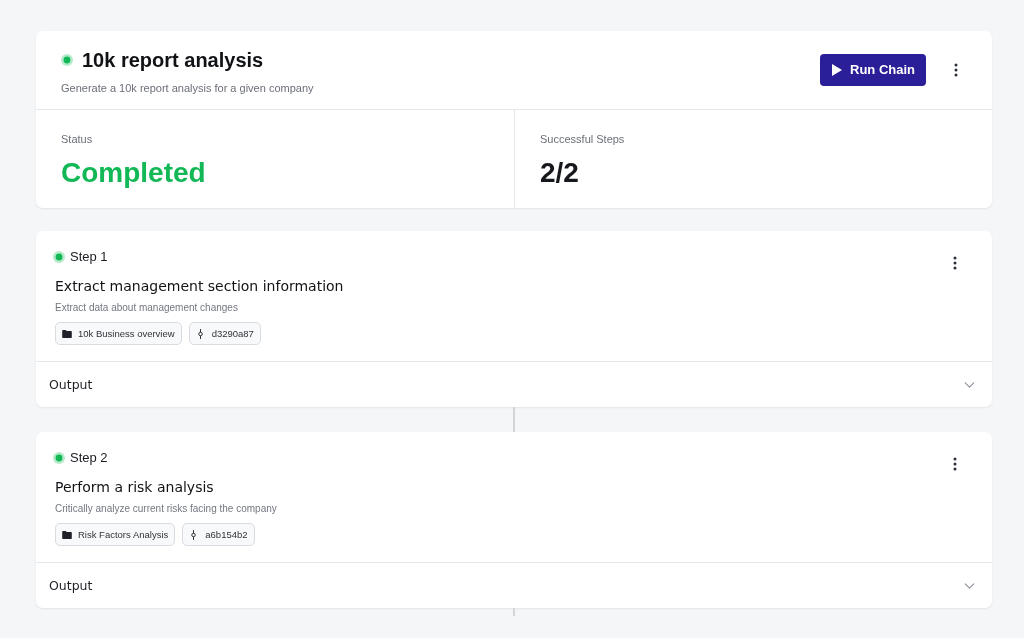  Describe the element at coordinates (582, 139) in the screenshot. I see `stat-label: Successful Steps` at that location.